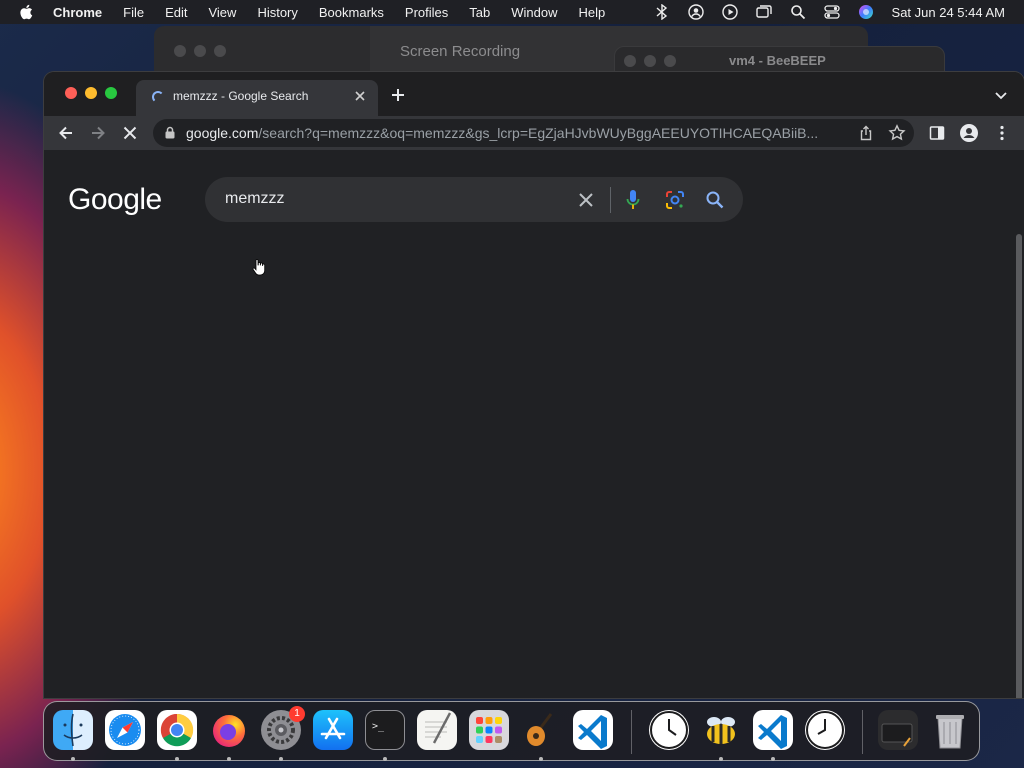 The height and width of the screenshot is (768, 1024). What do you see at coordinates (586, 200) in the screenshot?
I see `clear-search-icon` at bounding box center [586, 200].